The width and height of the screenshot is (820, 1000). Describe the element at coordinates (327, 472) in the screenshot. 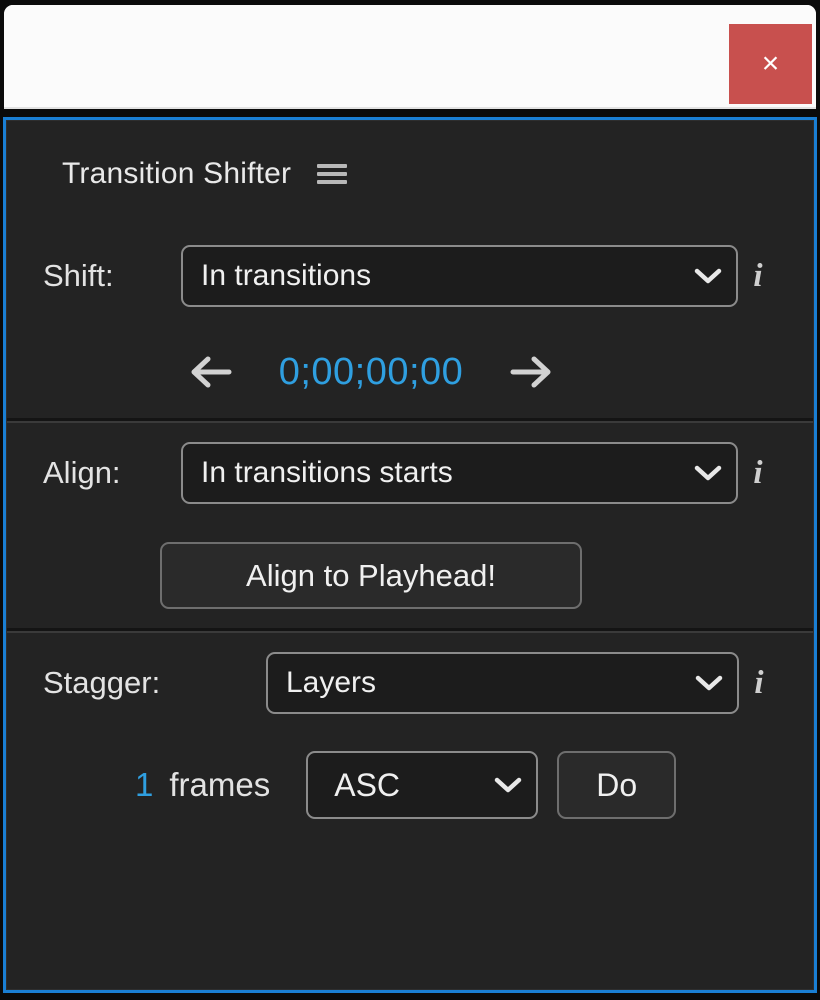

I see `align-mode-value: In transitions starts` at that location.